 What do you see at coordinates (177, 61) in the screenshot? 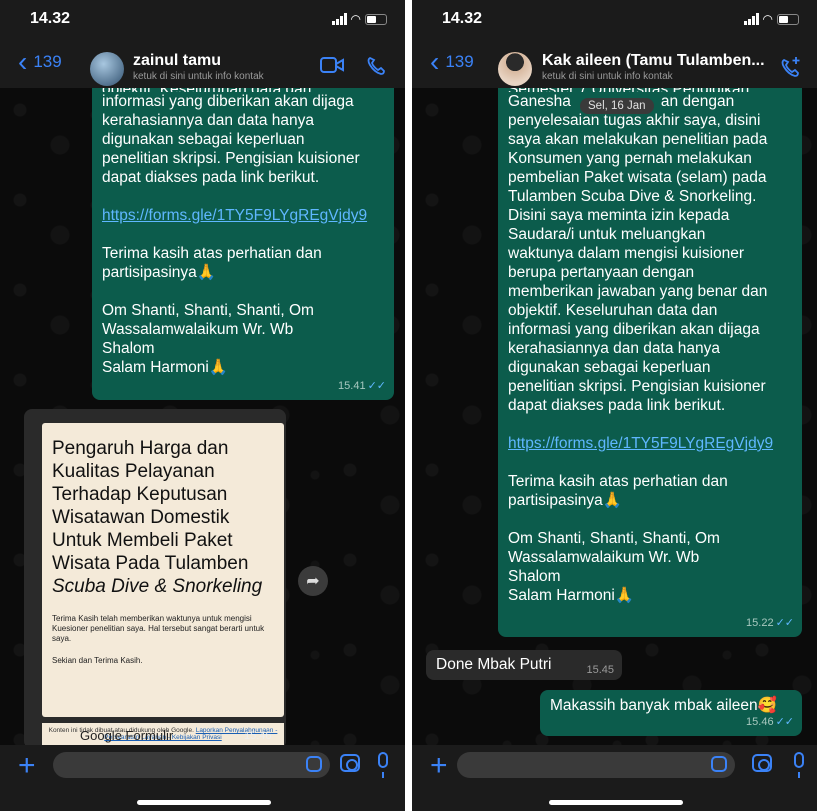
I see `contact-name: zainul tamu` at bounding box center [177, 61].